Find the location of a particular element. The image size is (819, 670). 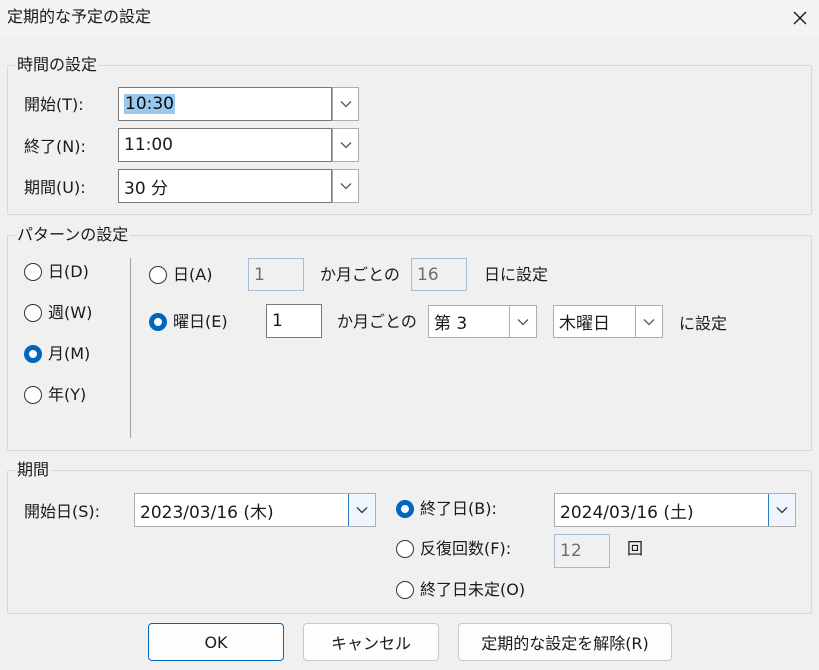

weekday-suffix-text: に設定 is located at coordinates (703, 323).